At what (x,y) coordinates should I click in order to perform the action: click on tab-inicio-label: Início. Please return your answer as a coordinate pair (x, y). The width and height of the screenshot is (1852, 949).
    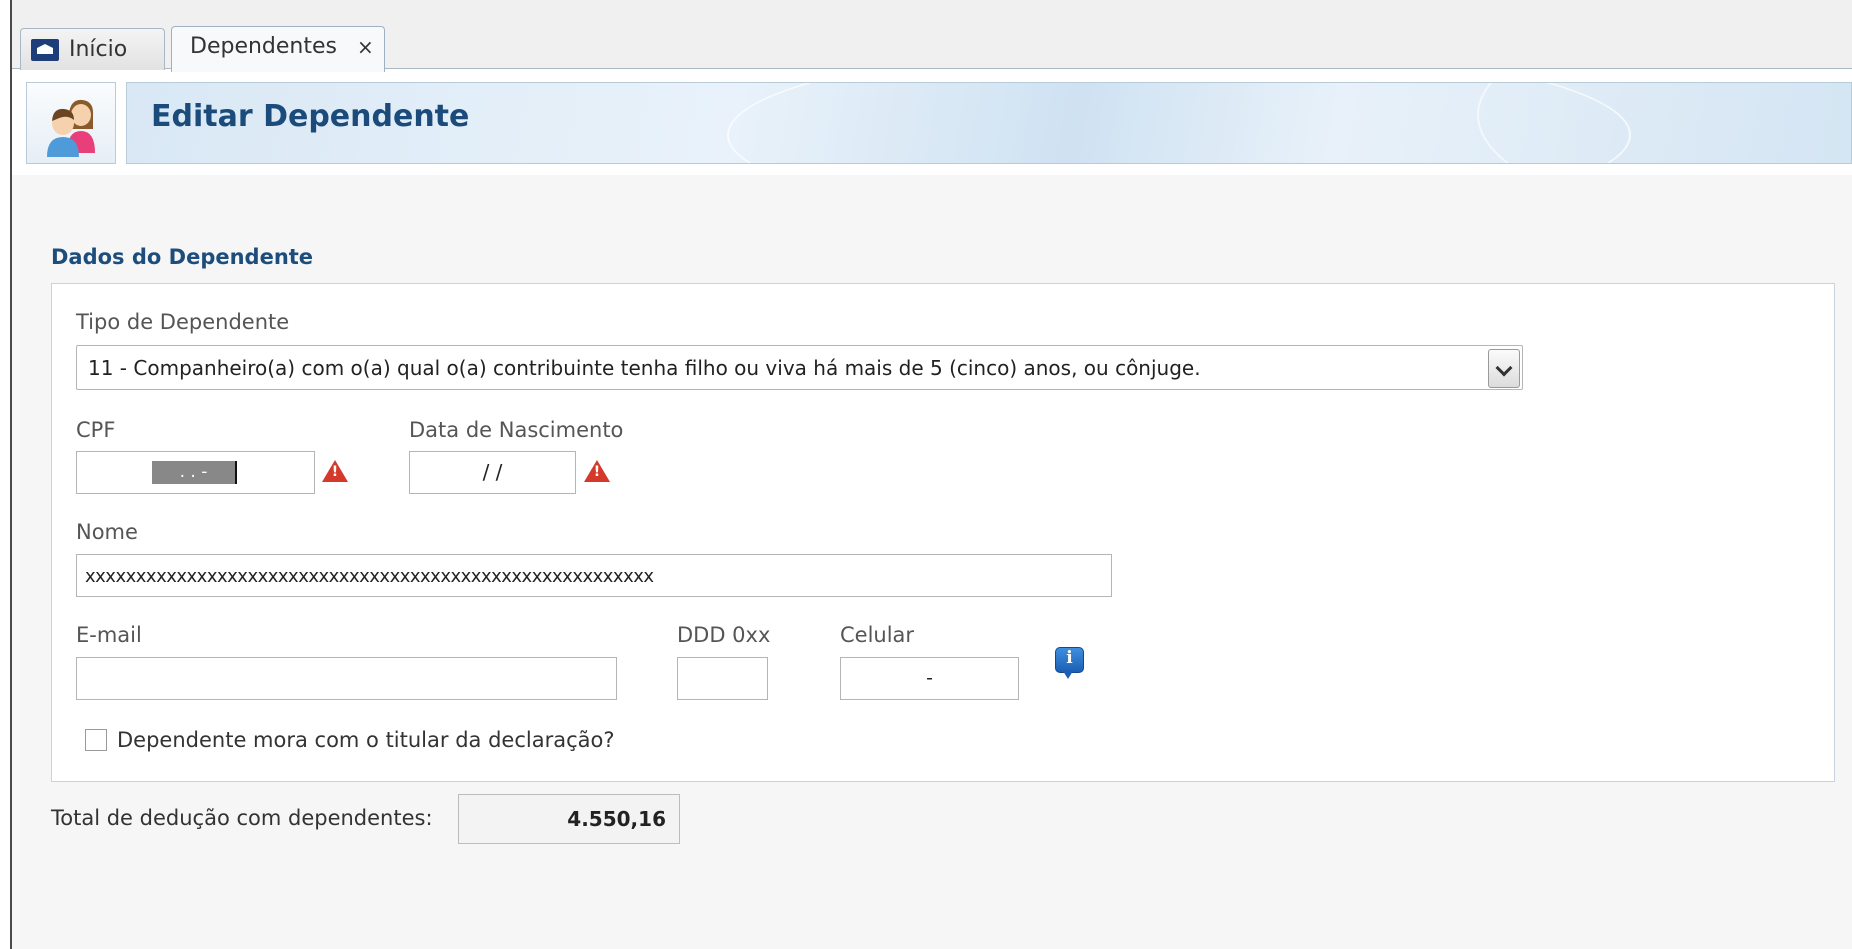
    Looking at the image, I should click on (98, 49).